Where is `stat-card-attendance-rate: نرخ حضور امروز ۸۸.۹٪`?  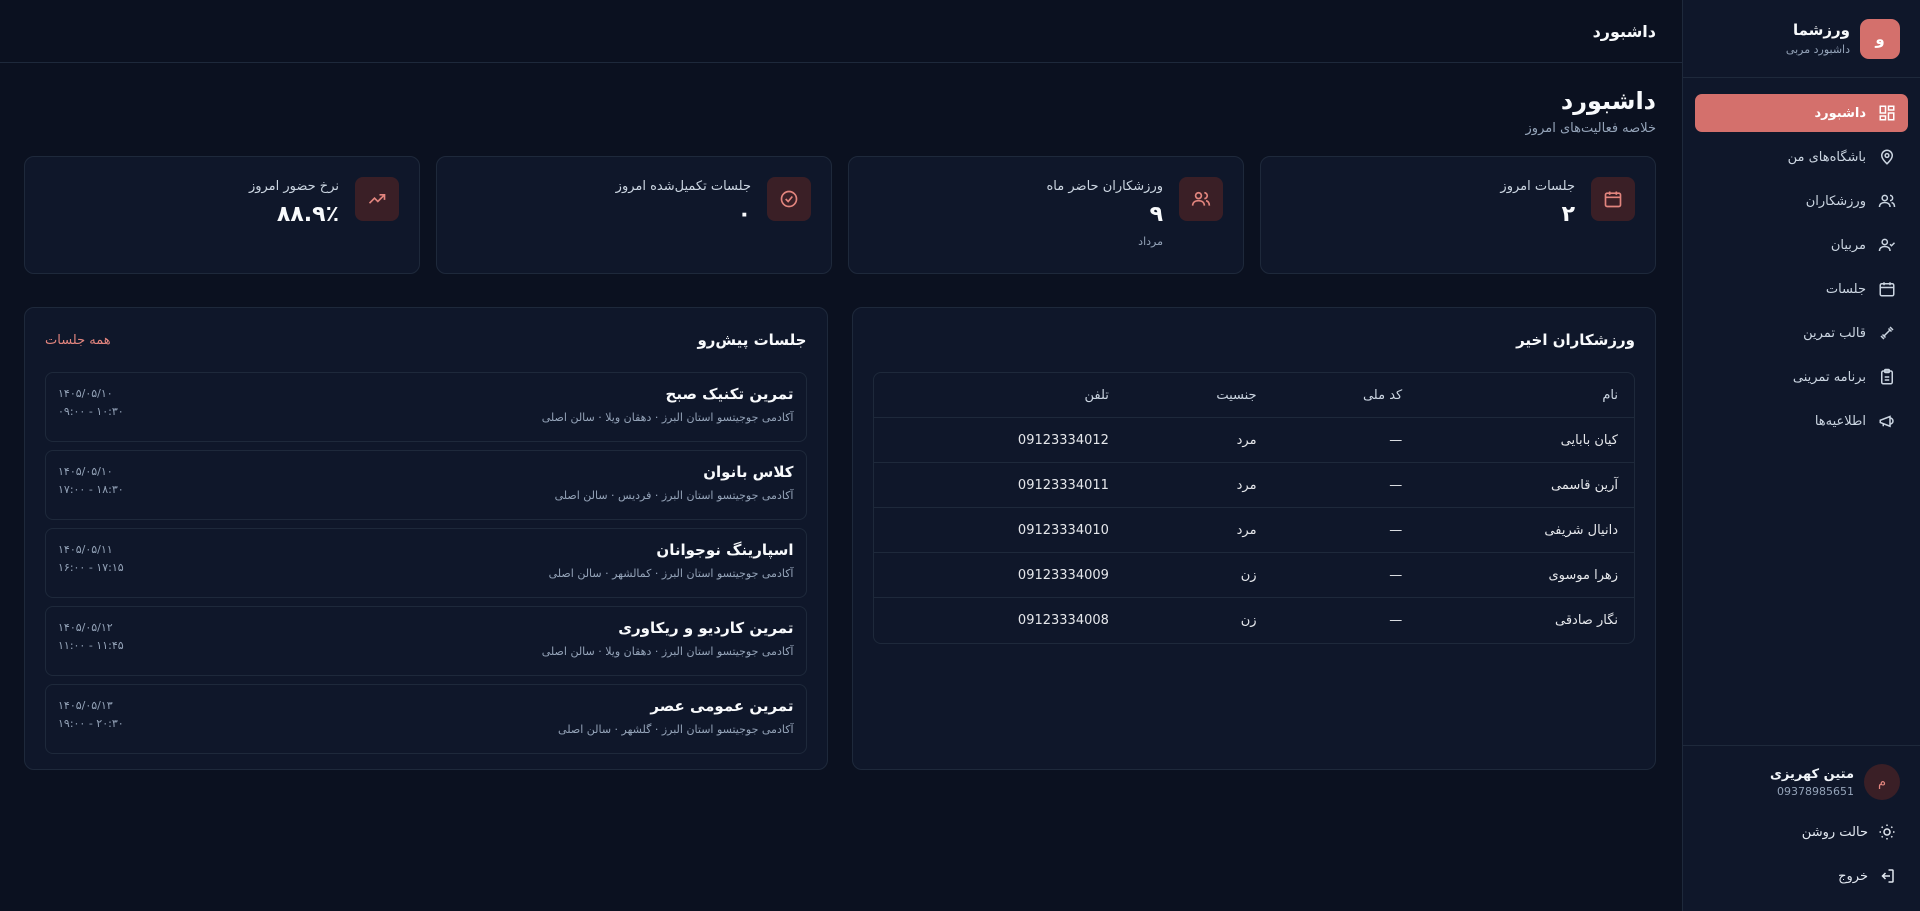
stat-card-attendance-rate: نرخ حضور امروز ۸۸.۹٪ is located at coordinates (222, 215).